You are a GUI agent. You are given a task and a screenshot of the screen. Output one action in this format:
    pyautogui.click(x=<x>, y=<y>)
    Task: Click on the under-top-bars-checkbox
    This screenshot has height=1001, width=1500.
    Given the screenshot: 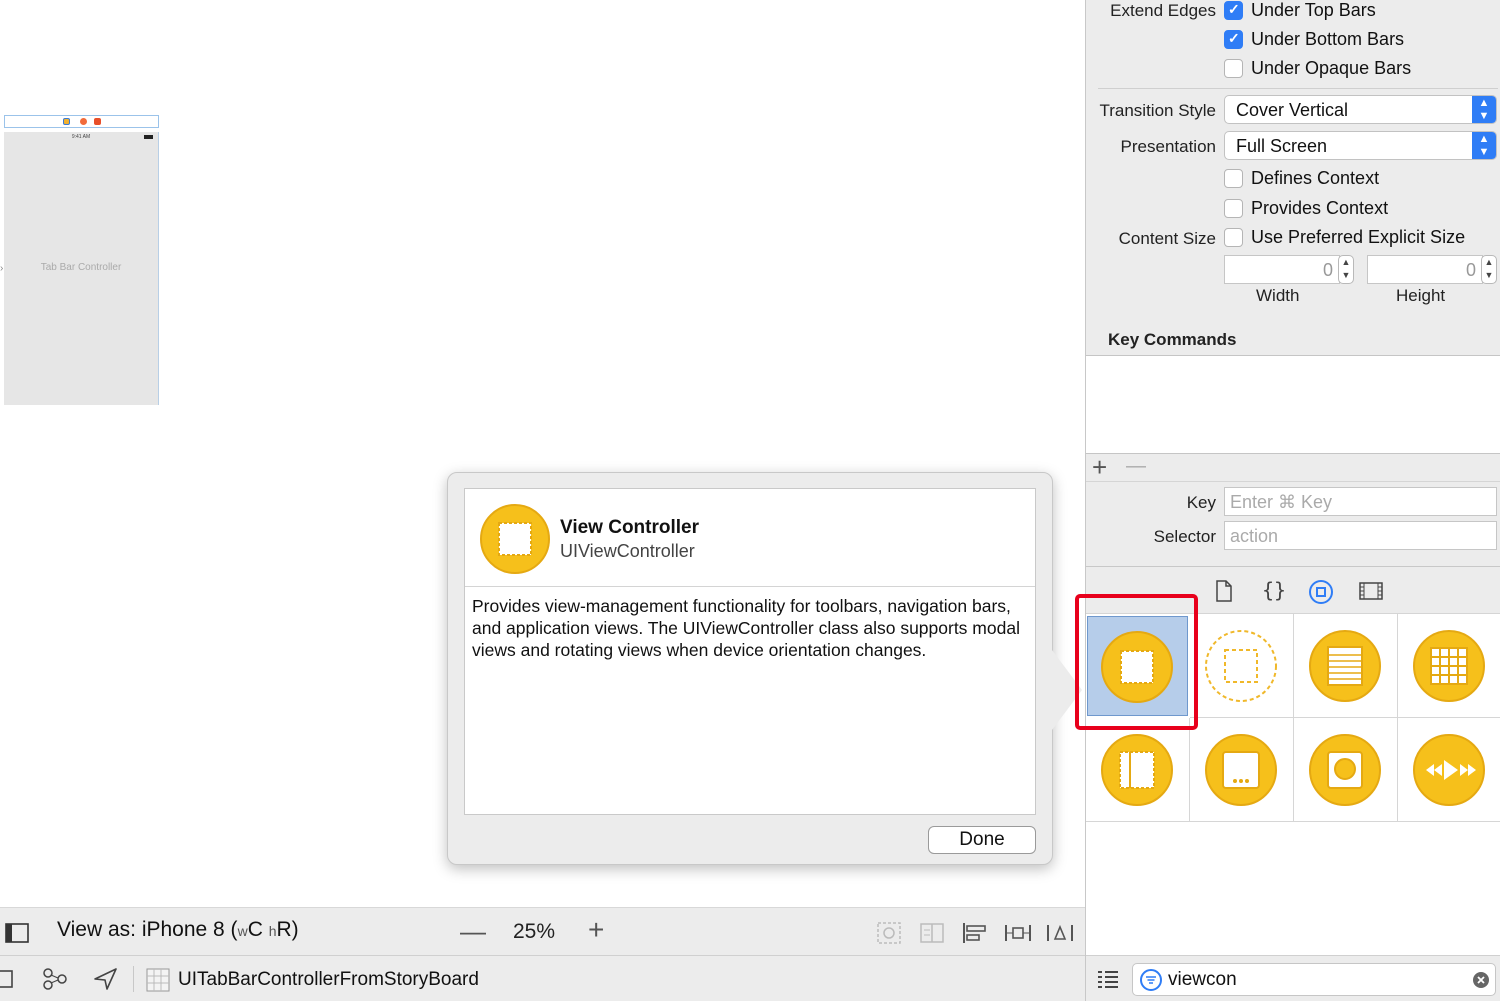 What is the action you would take?
    pyautogui.click(x=1233, y=10)
    